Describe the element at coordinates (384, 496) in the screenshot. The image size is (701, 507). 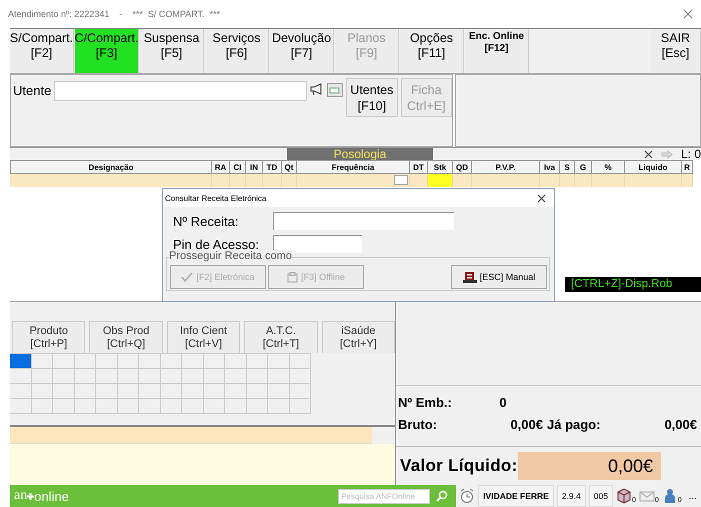
I see `search-field: Pesquisa ANFOnline` at that location.